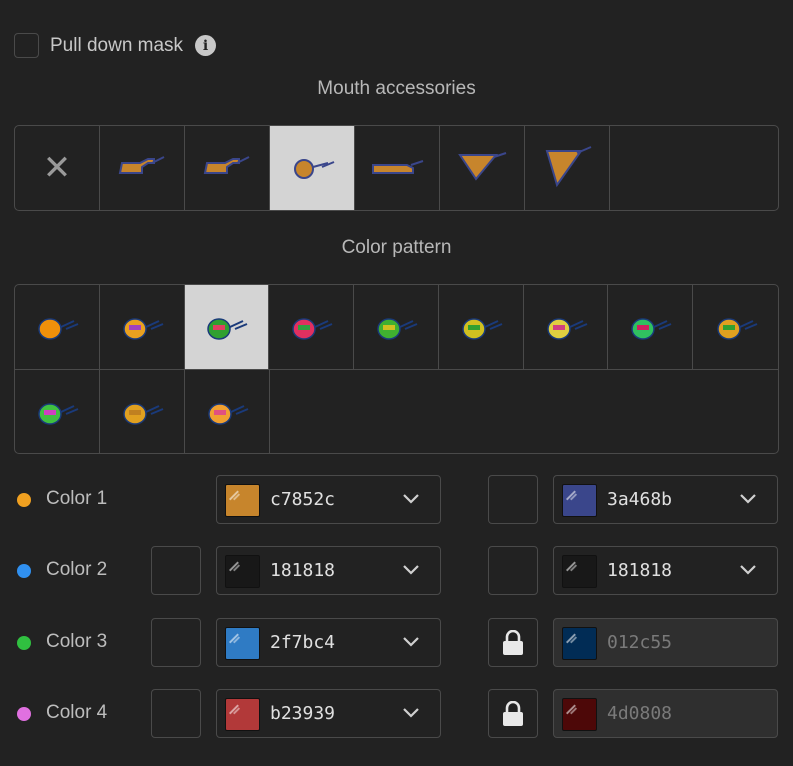 The image size is (793, 766). I want to click on color-label: Color 1, so click(77, 498).